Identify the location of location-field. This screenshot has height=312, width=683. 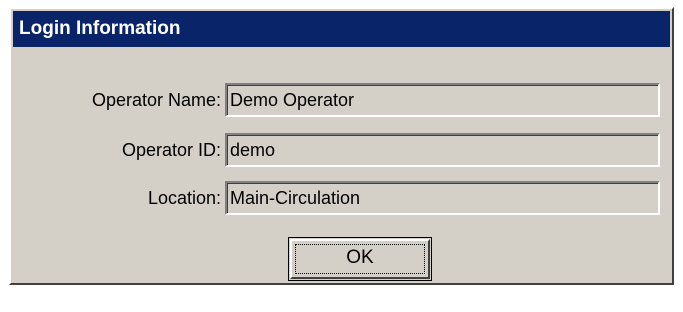
(442, 198).